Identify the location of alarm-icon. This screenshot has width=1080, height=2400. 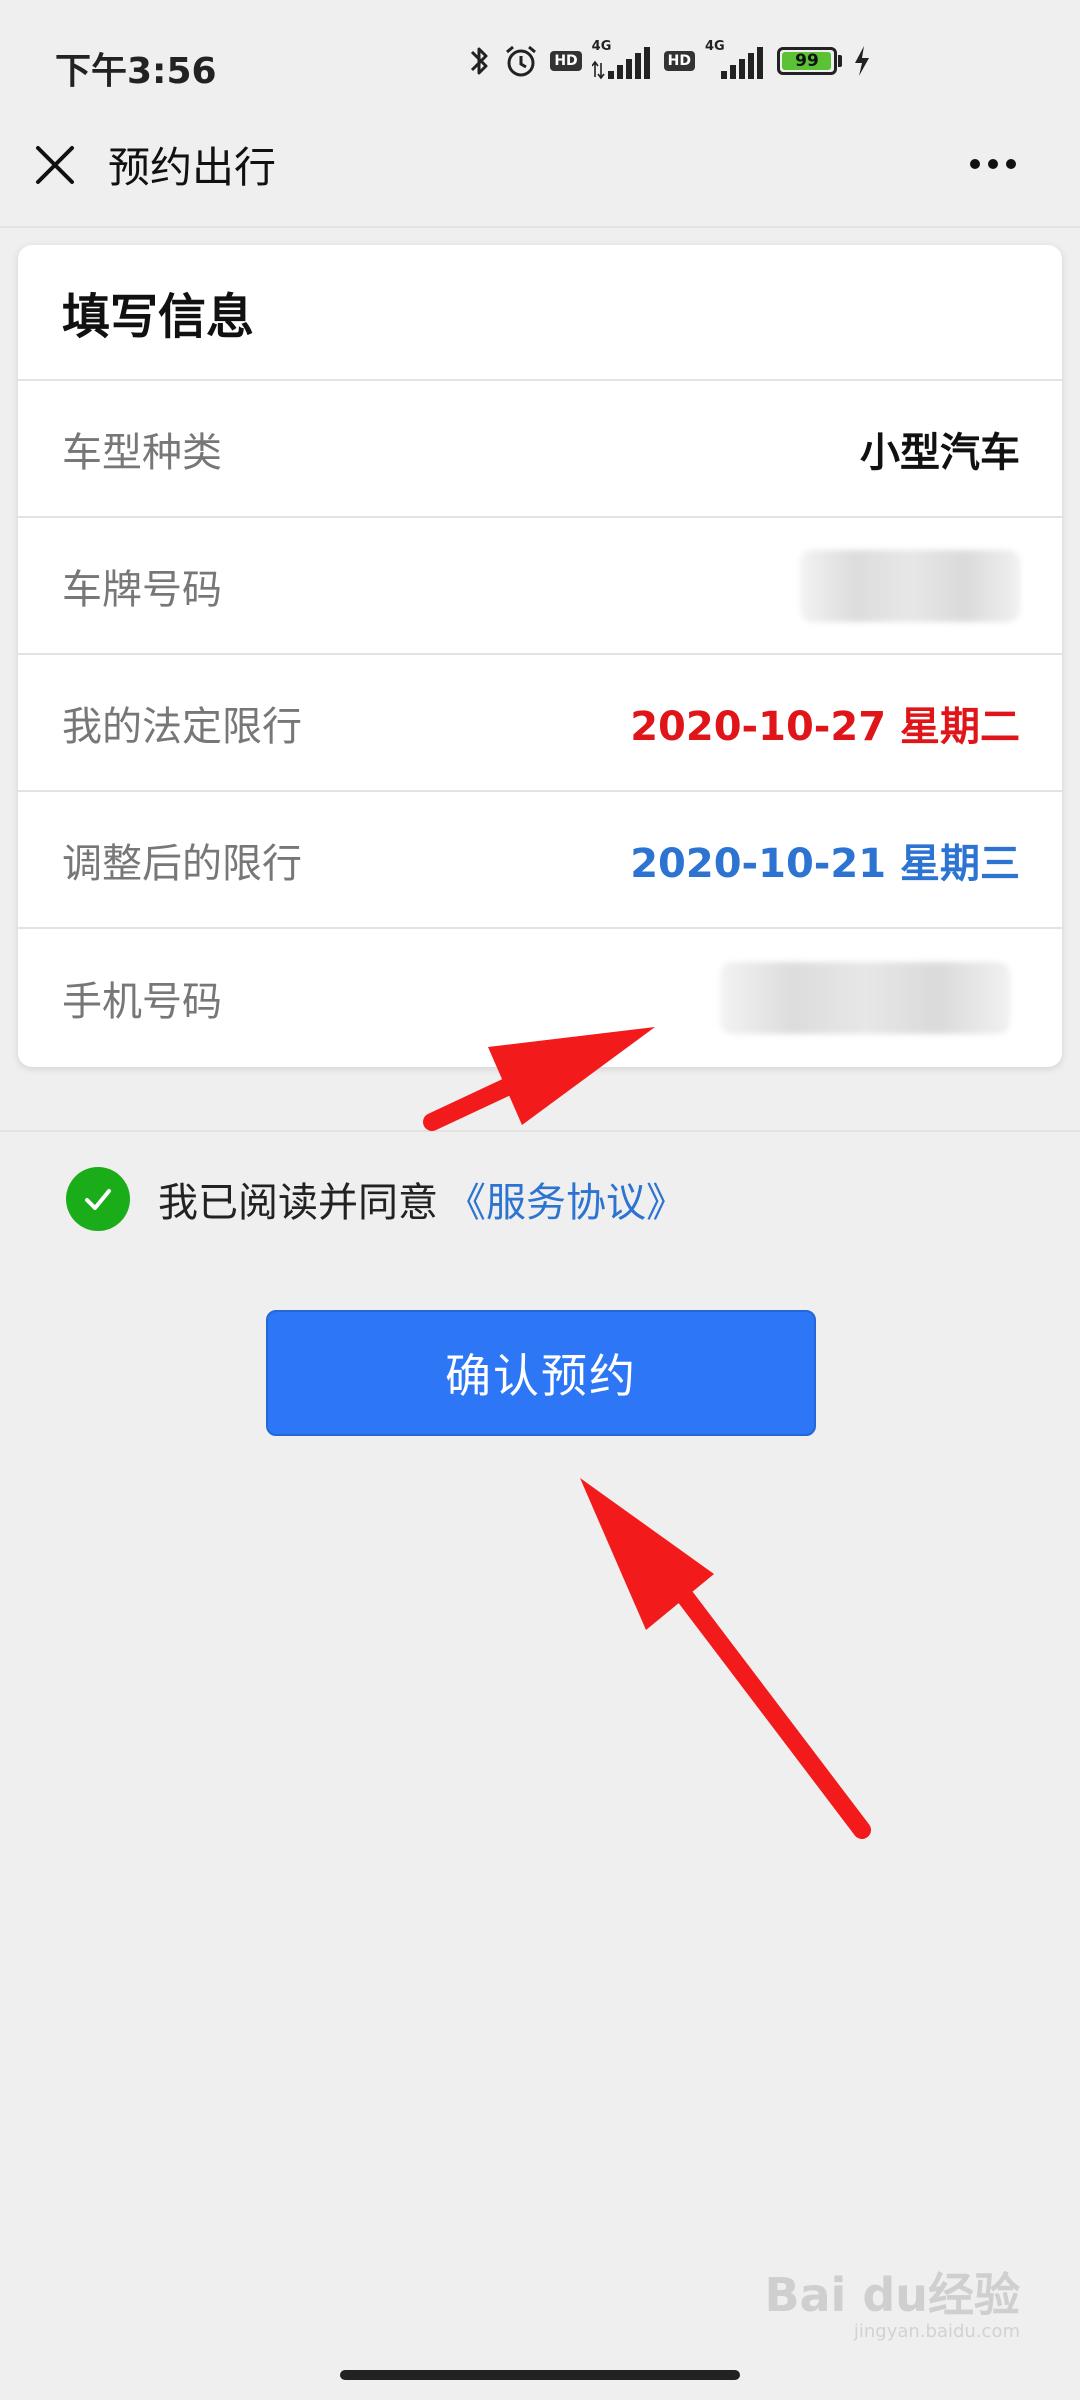
(521, 61).